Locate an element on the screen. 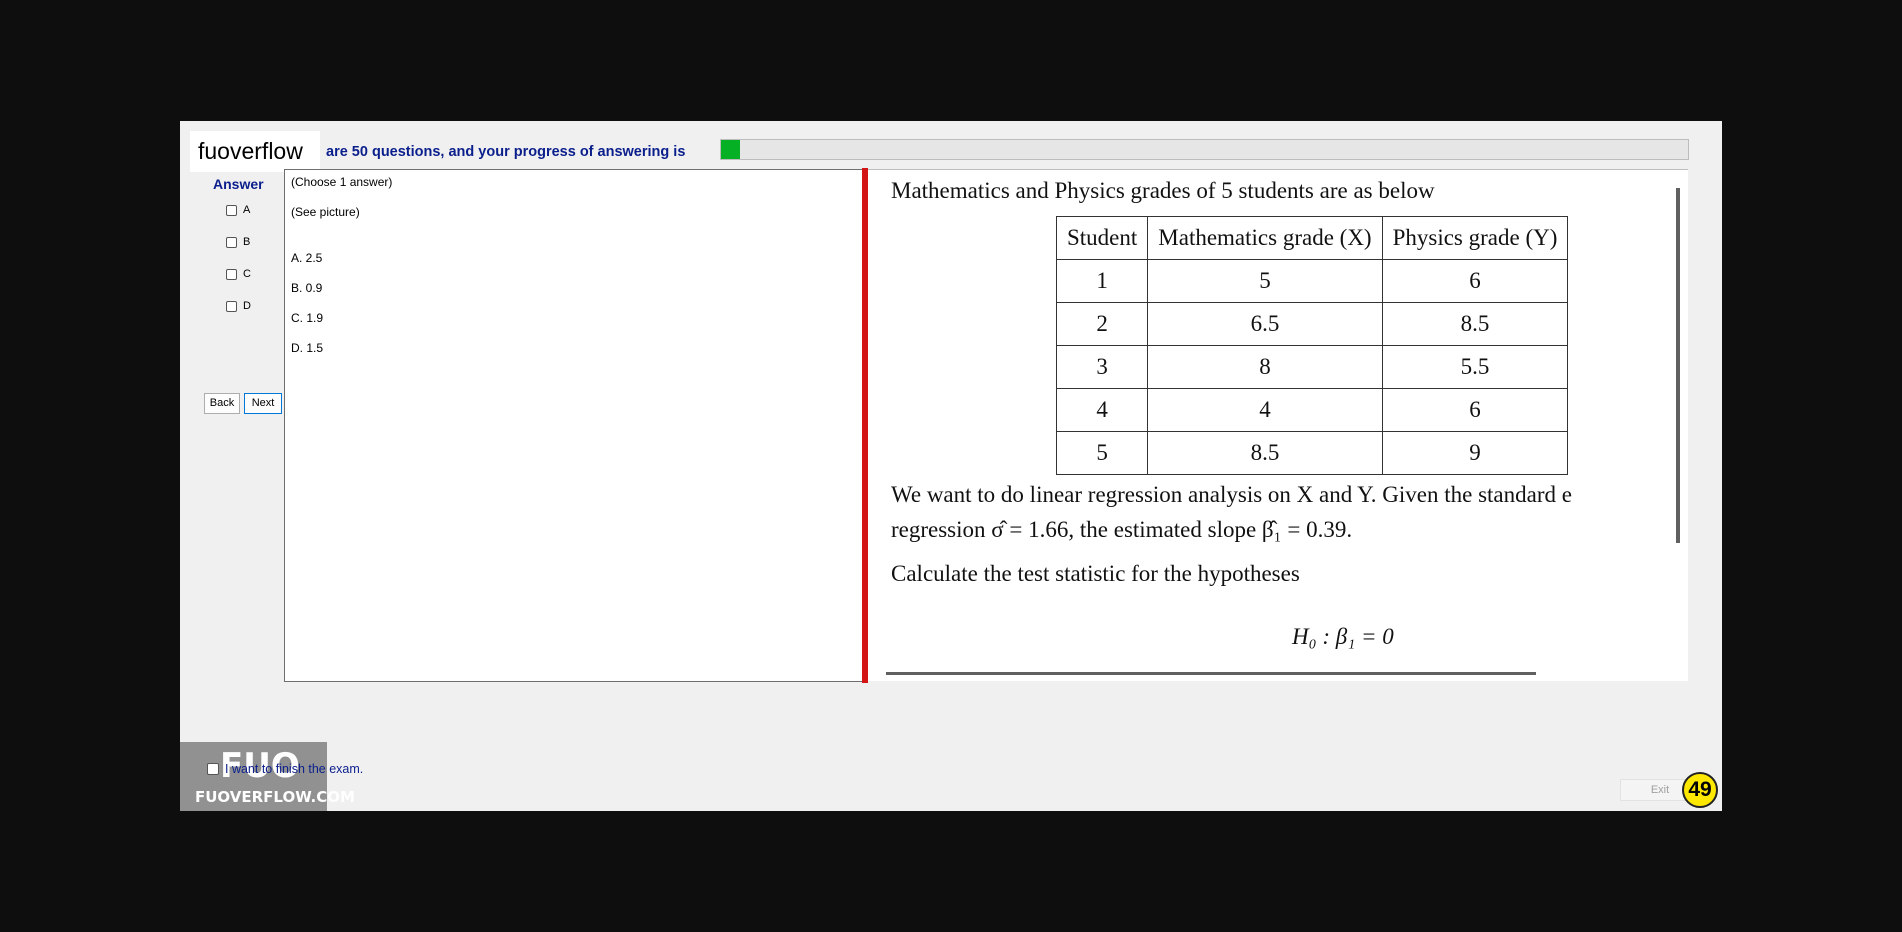 This screenshot has height=932, width=1902. option-label-b: B is located at coordinates (247, 242).